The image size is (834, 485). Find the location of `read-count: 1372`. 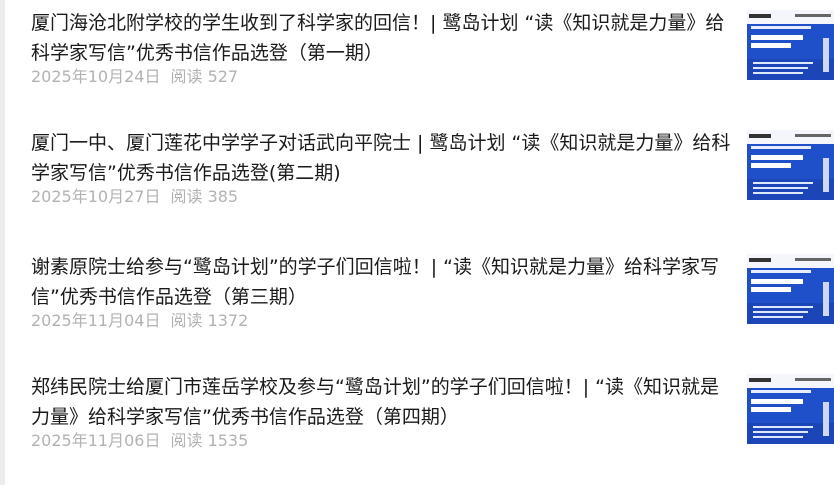

read-count: 1372 is located at coordinates (228, 320).